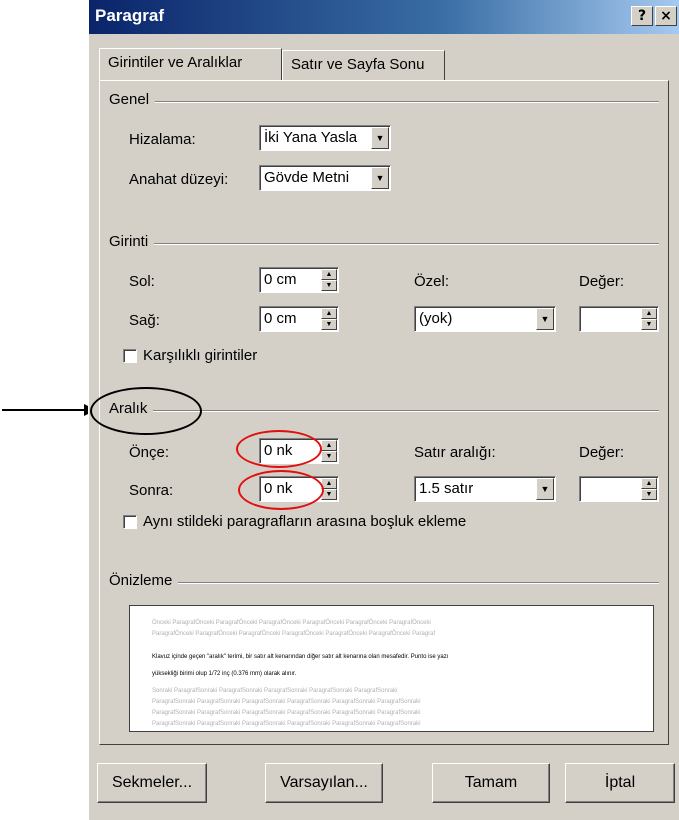 Image resolution: width=679 pixels, height=820 pixels. What do you see at coordinates (358, 64) in the screenshot?
I see `tab-label: Satır ve Sayfa Sonu` at bounding box center [358, 64].